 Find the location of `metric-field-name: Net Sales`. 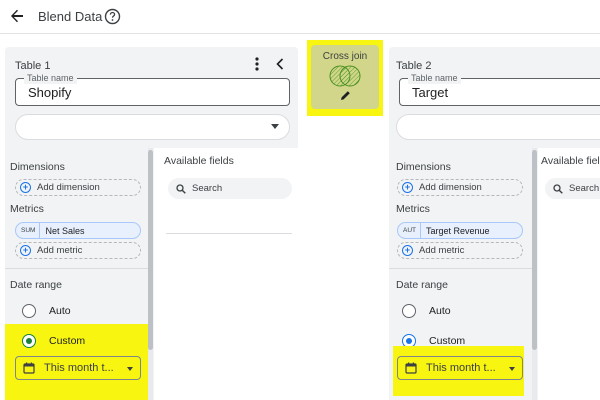

metric-field-name: Net Sales is located at coordinates (65, 230).